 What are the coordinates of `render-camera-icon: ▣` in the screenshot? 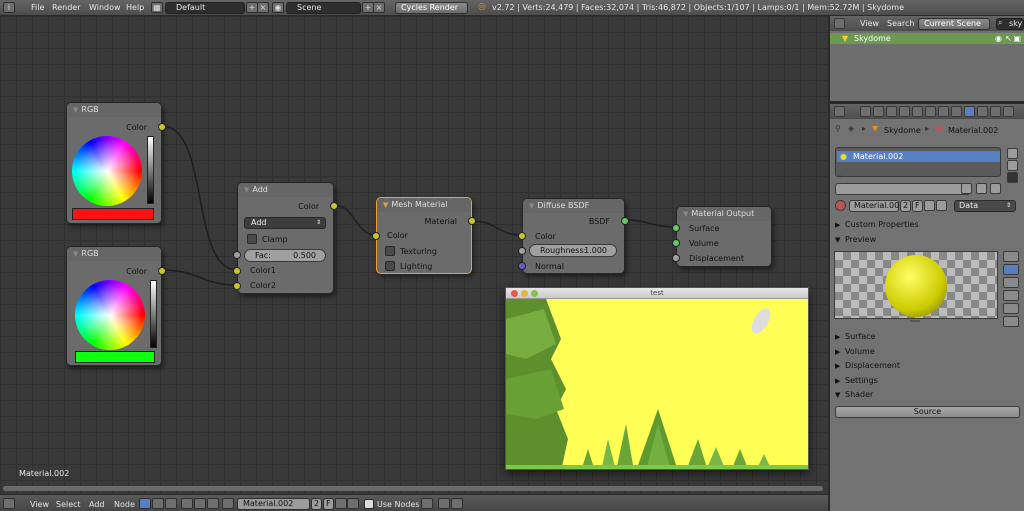 It's located at (1017, 38).